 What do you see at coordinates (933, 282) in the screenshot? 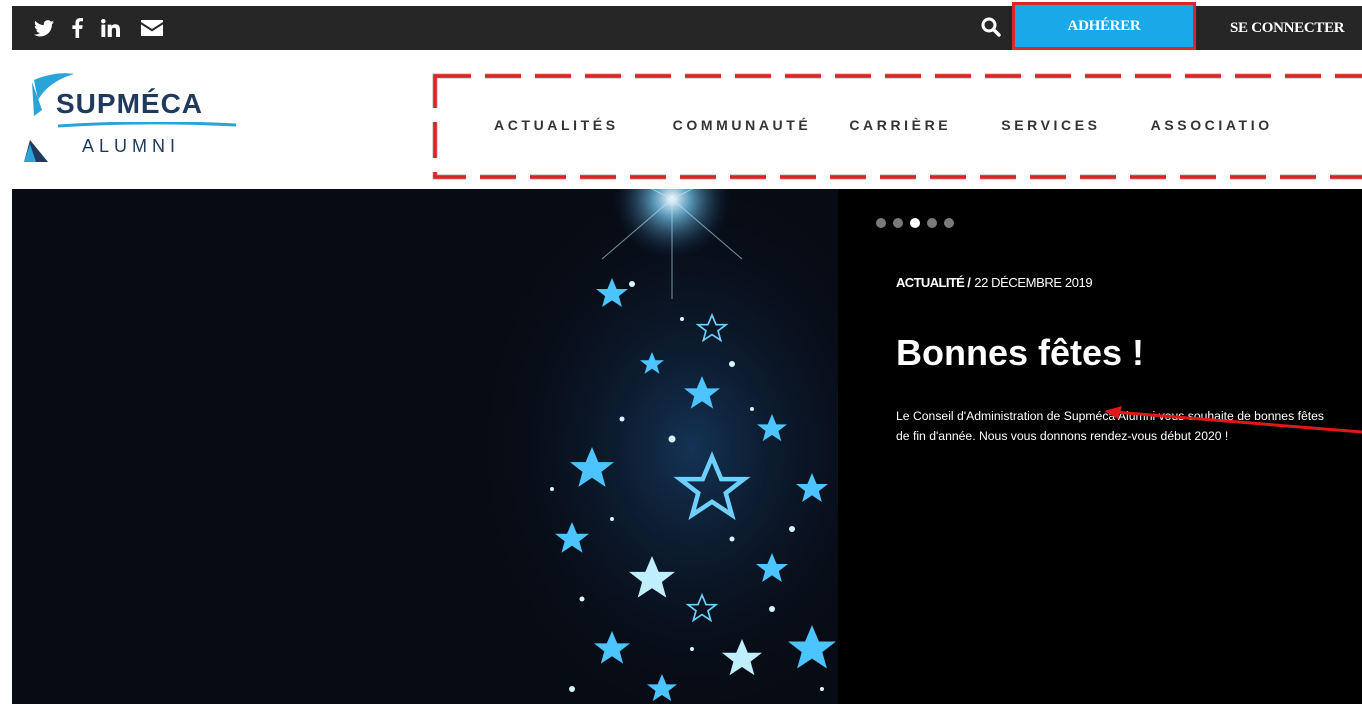
I see `article-category: ACTUALITÉ /` at bounding box center [933, 282].